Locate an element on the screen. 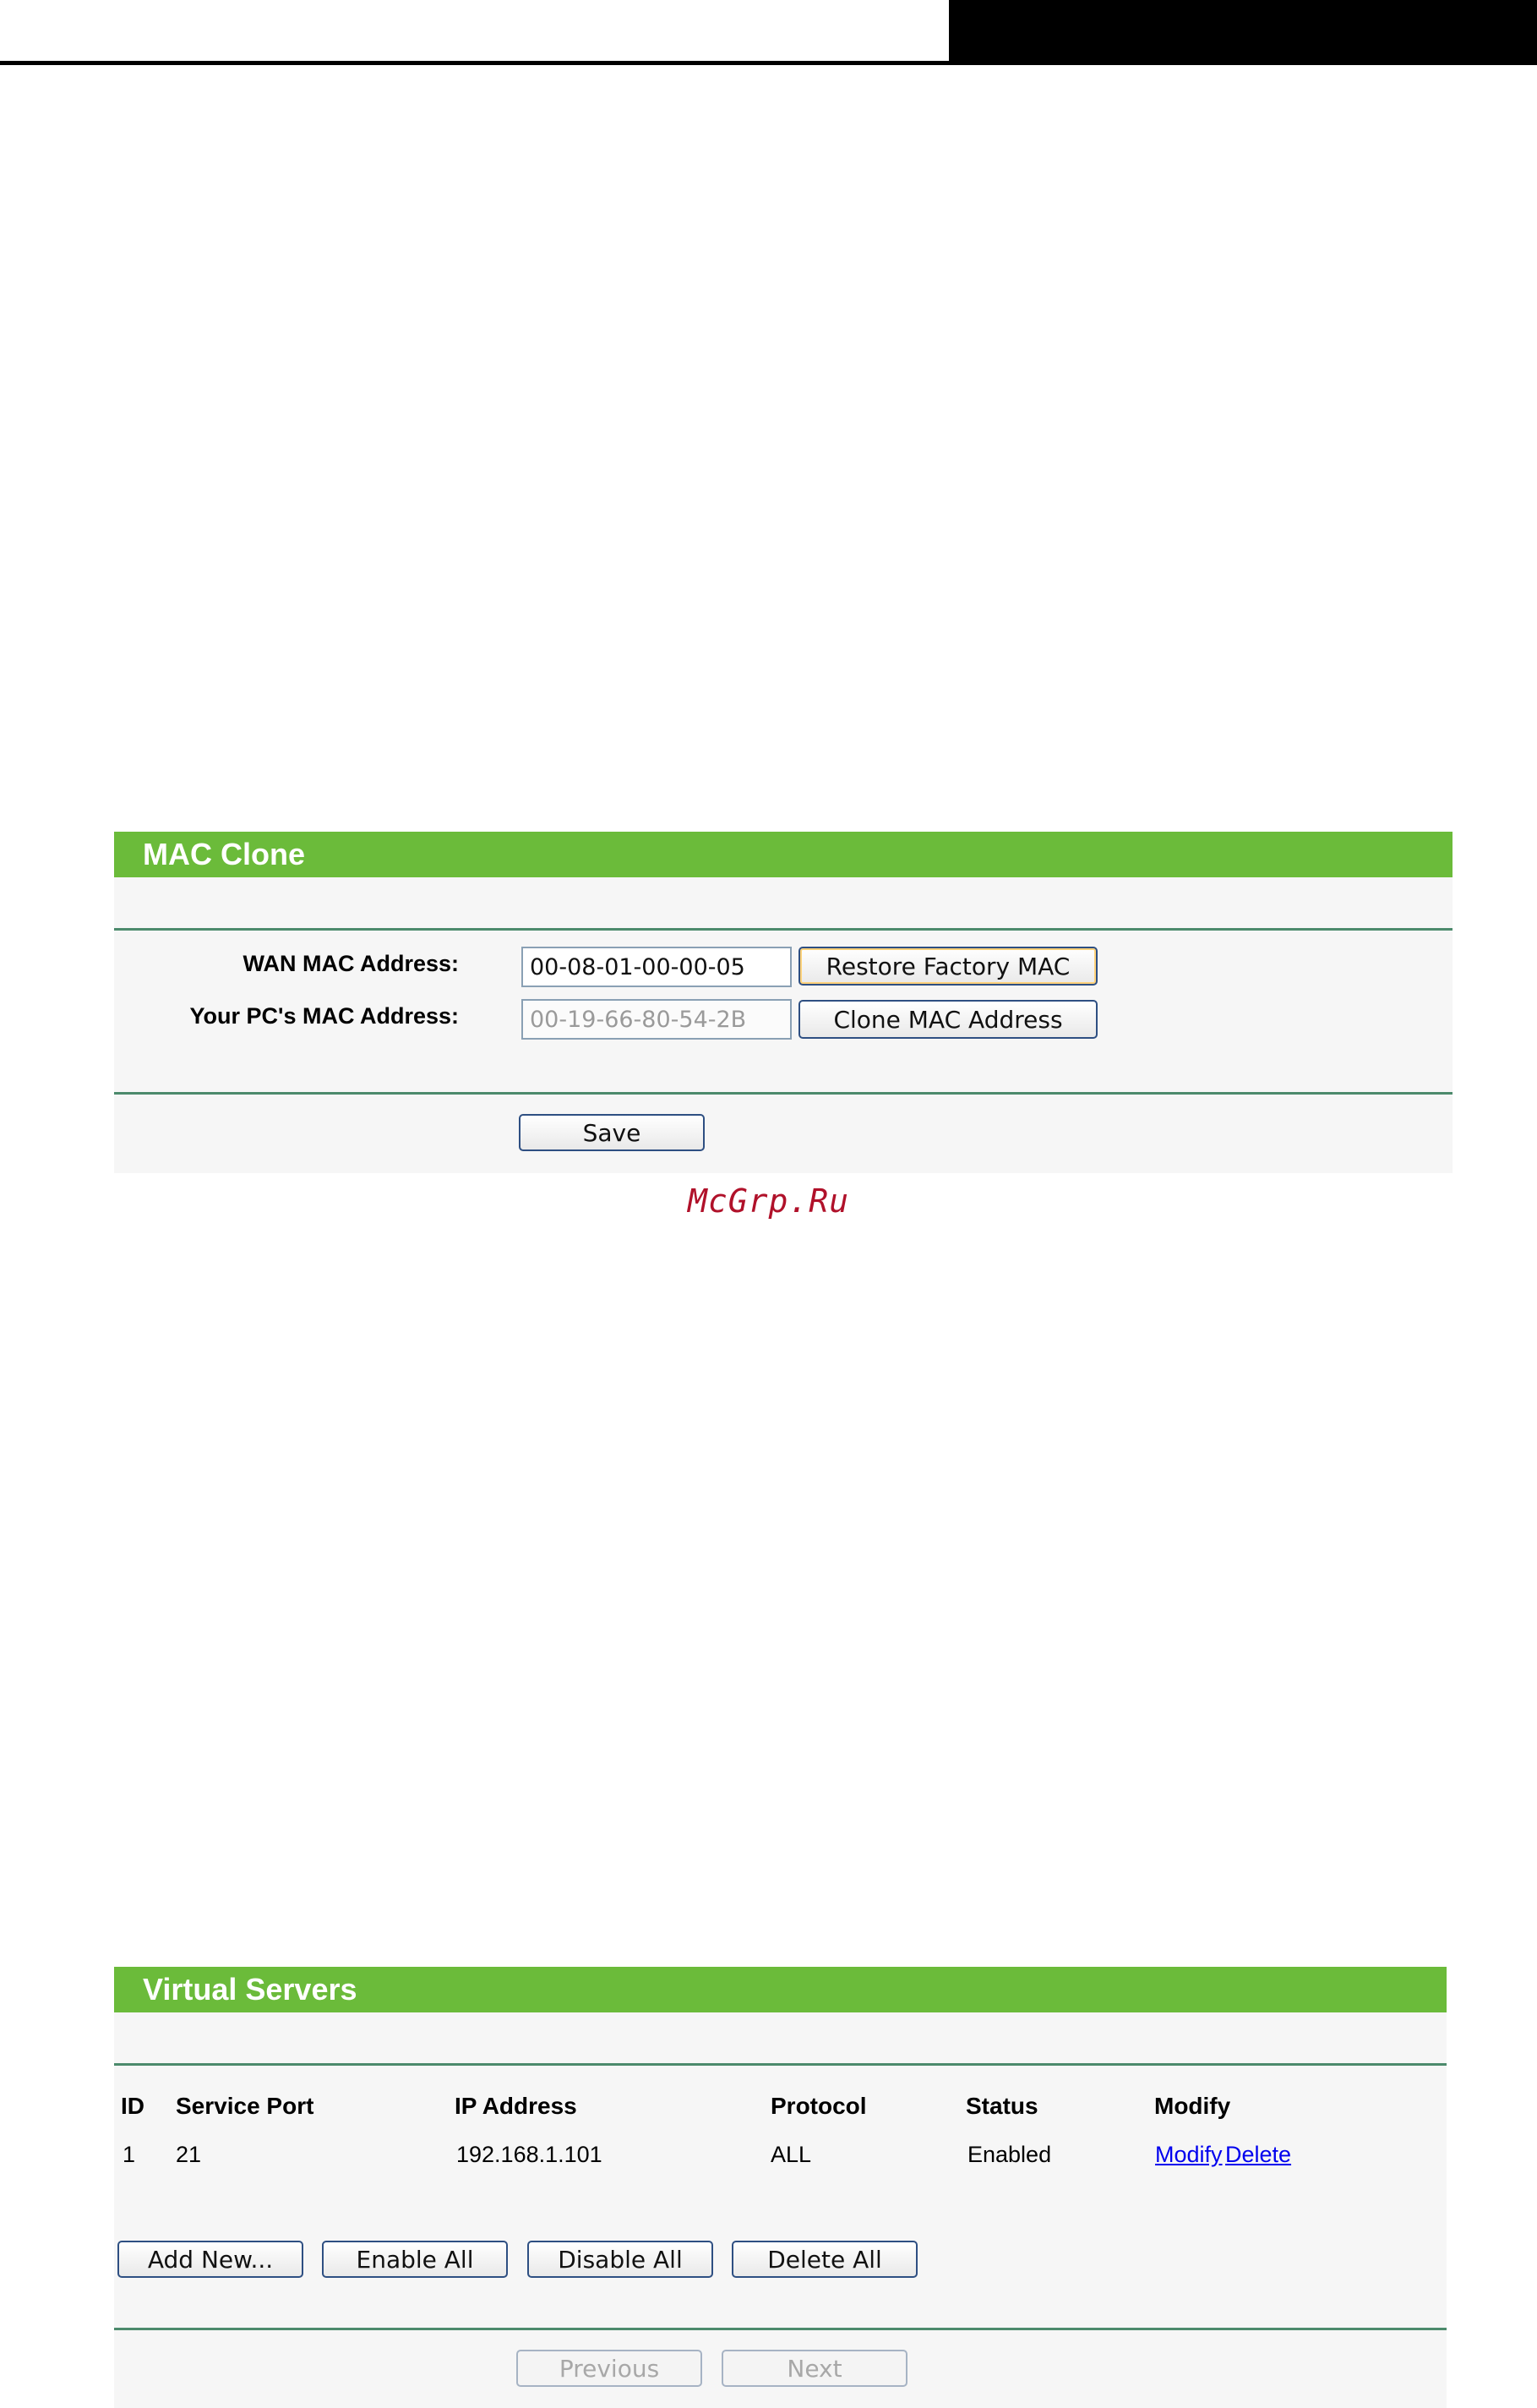 Image resolution: width=1537 pixels, height=2408 pixels. modify-link: Modify is located at coordinates (1189, 2155).